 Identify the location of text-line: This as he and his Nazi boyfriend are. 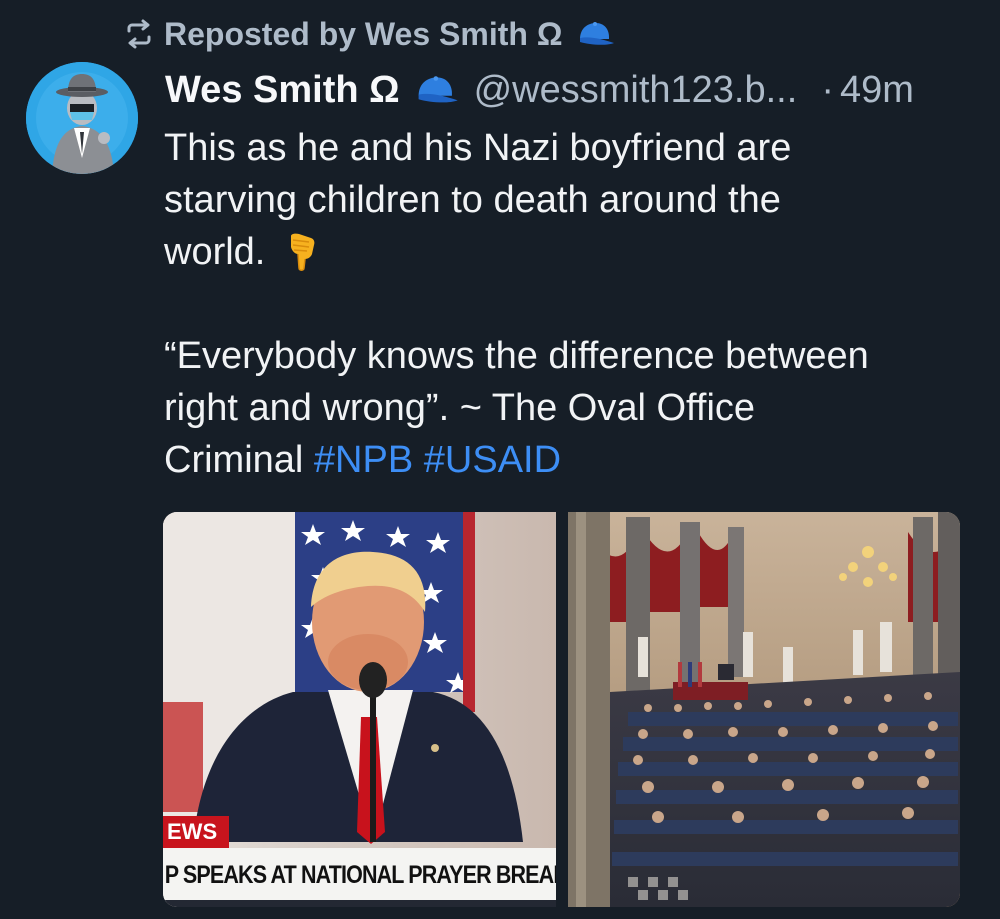
(478, 148).